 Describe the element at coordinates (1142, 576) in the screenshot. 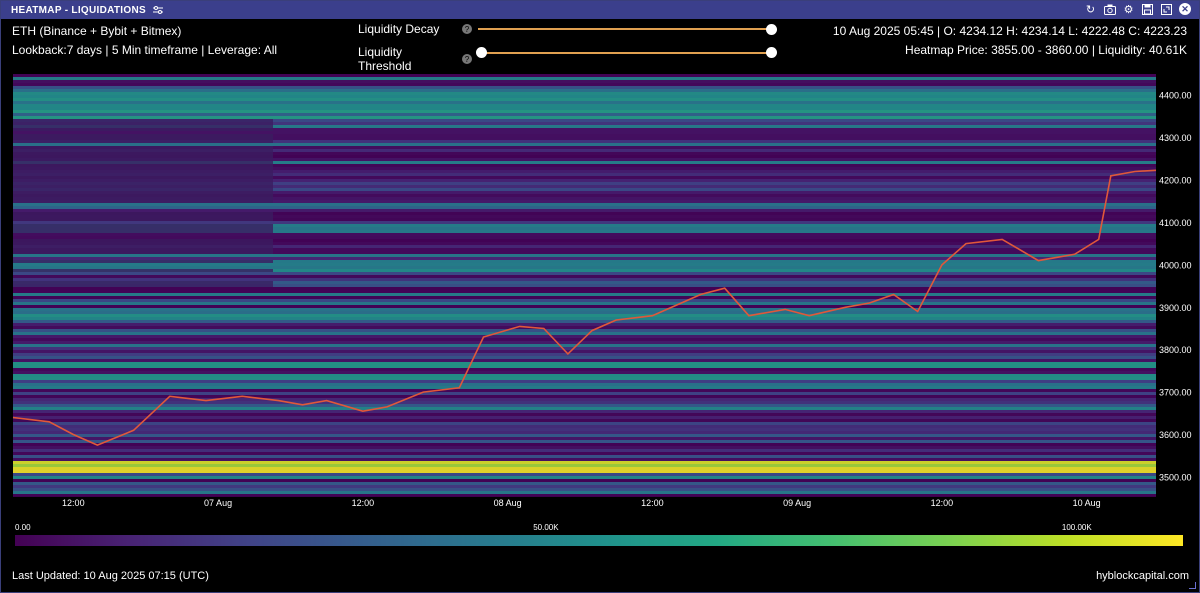

I see `brand-link: hyblockcapital.com` at that location.